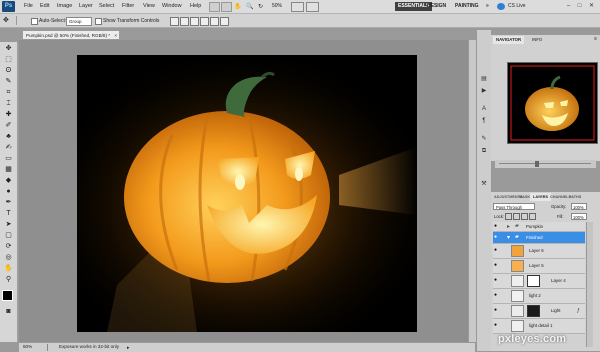  Describe the element at coordinates (8, 159) in the screenshot. I see `eraser-tool-icon: ▭` at that location.